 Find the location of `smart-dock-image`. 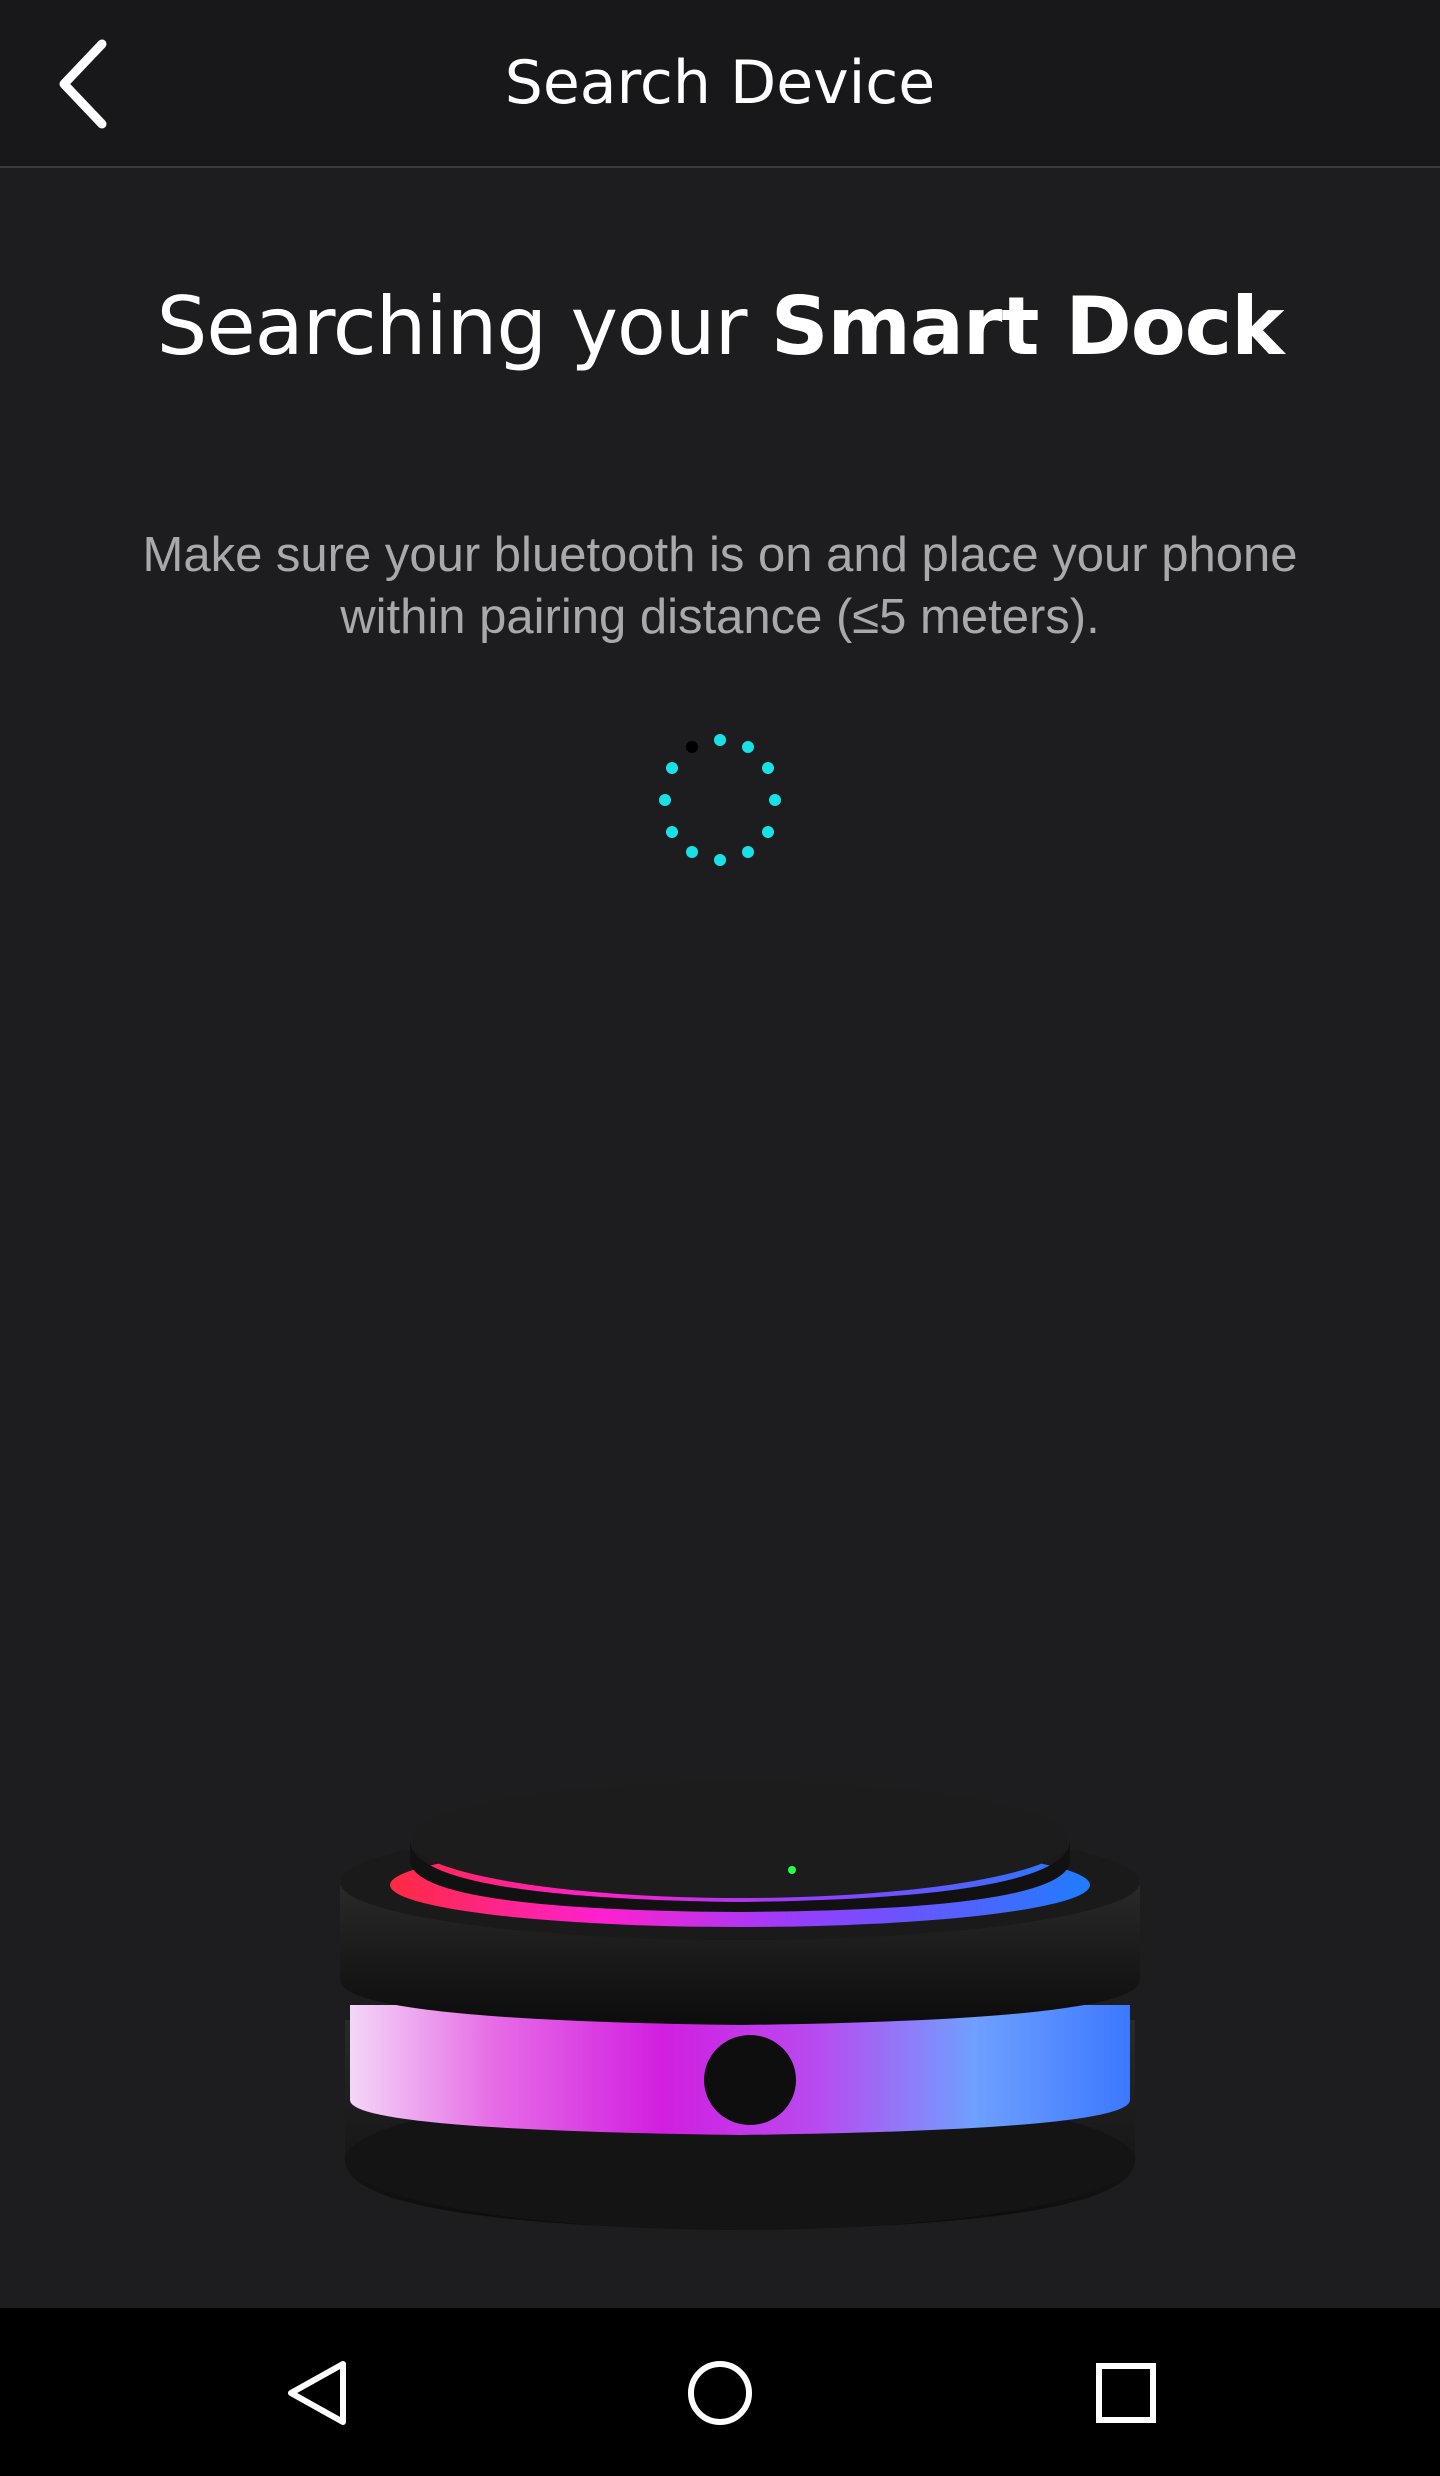

smart-dock-image is located at coordinates (740, 2006).